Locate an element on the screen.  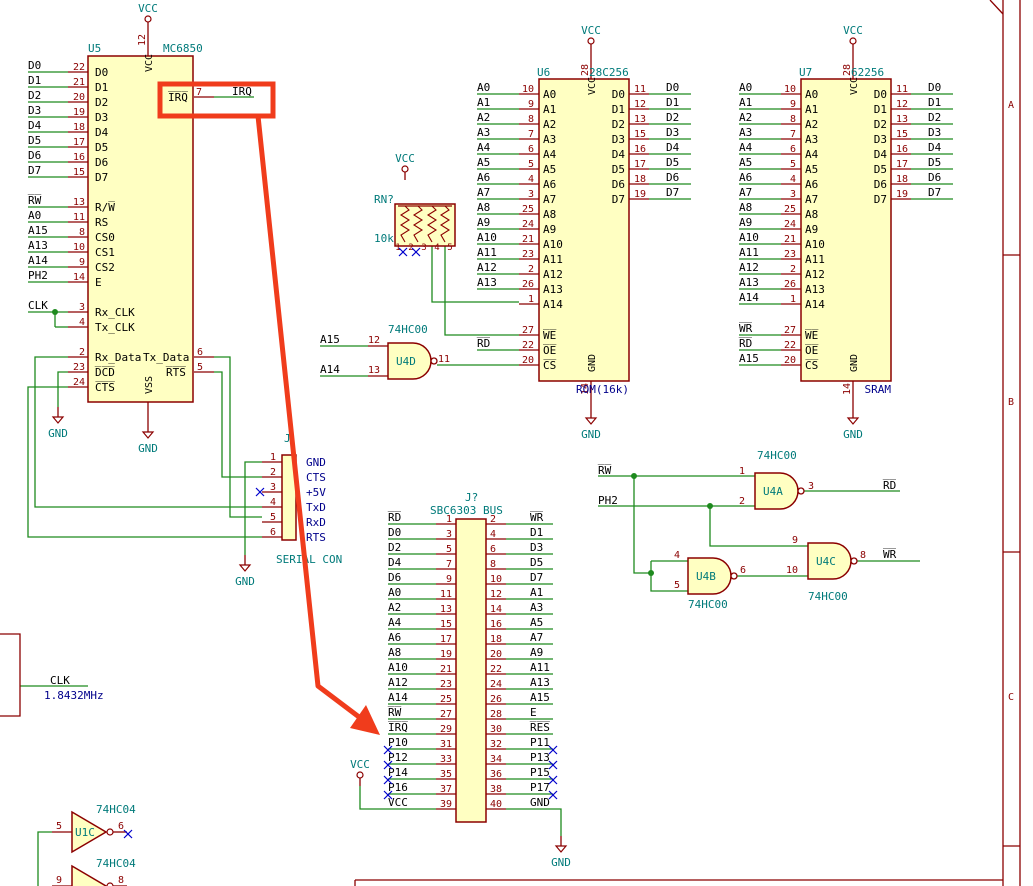
u5-pin-num: 8 is located at coordinates (82, 232).